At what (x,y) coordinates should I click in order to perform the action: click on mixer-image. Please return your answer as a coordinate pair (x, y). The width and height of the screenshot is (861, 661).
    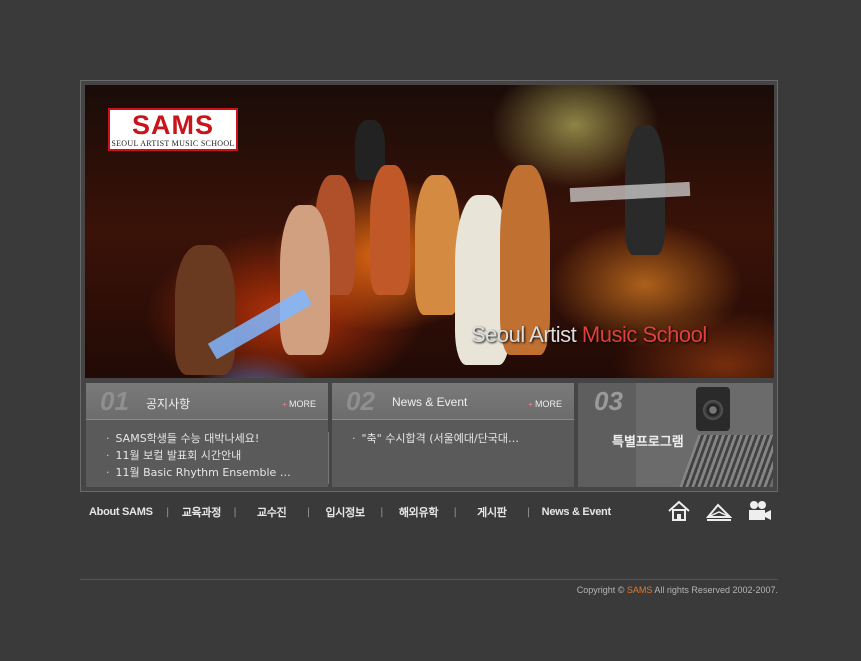
    Looking at the image, I should click on (725, 461).